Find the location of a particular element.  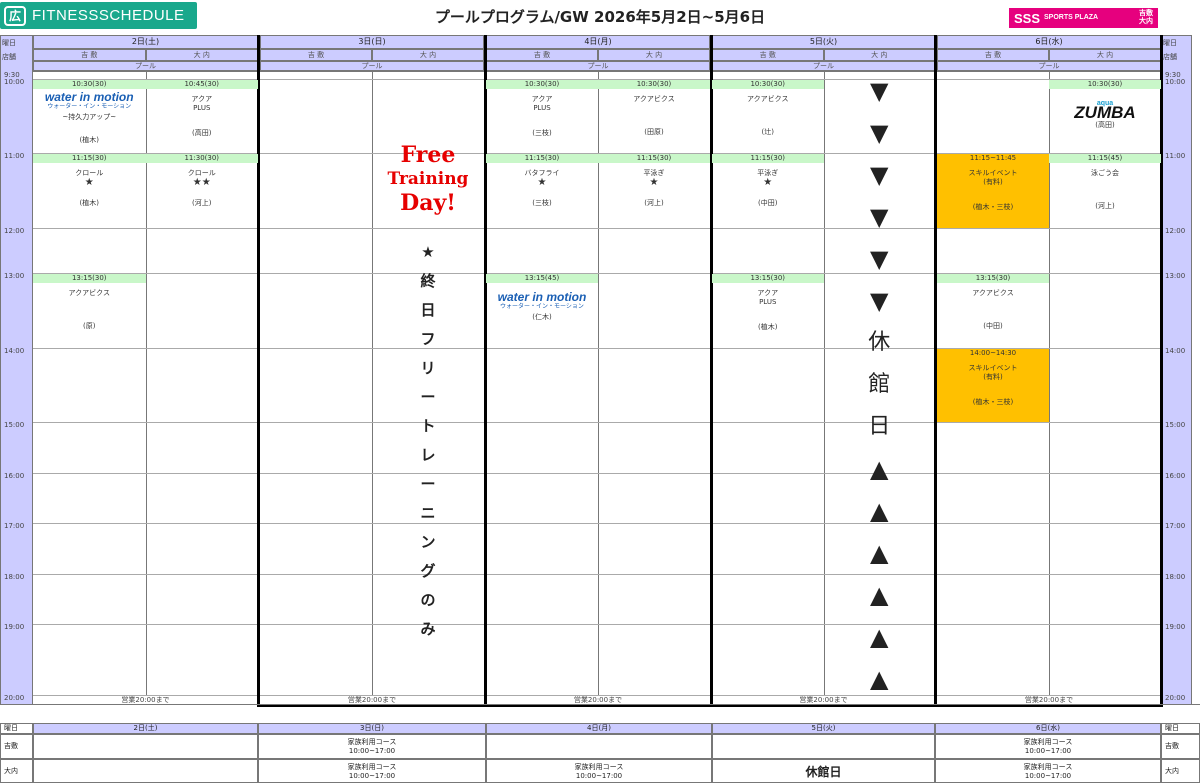

class-slot: 11:15(30) 平泳ぎ ★ (中田) is located at coordinates (768, 191).